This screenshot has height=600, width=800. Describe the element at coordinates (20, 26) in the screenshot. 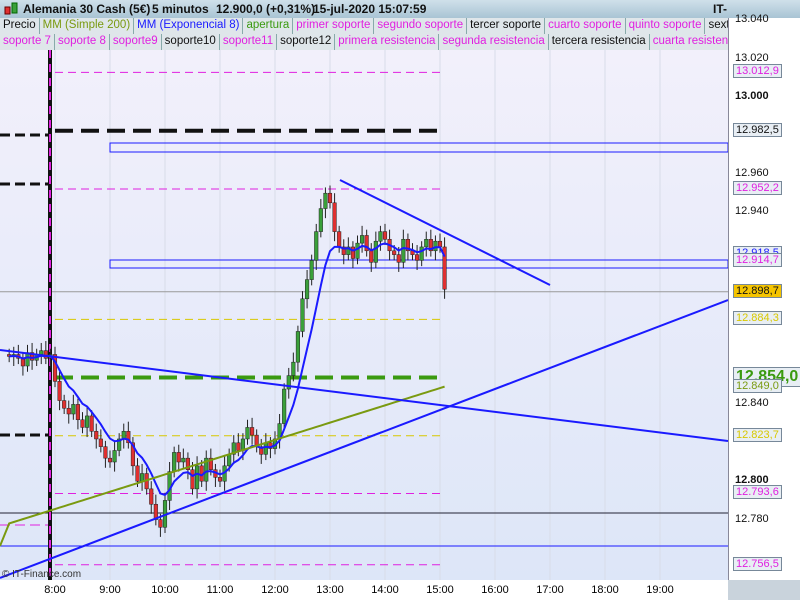

I see `legend-item: Precio` at that location.